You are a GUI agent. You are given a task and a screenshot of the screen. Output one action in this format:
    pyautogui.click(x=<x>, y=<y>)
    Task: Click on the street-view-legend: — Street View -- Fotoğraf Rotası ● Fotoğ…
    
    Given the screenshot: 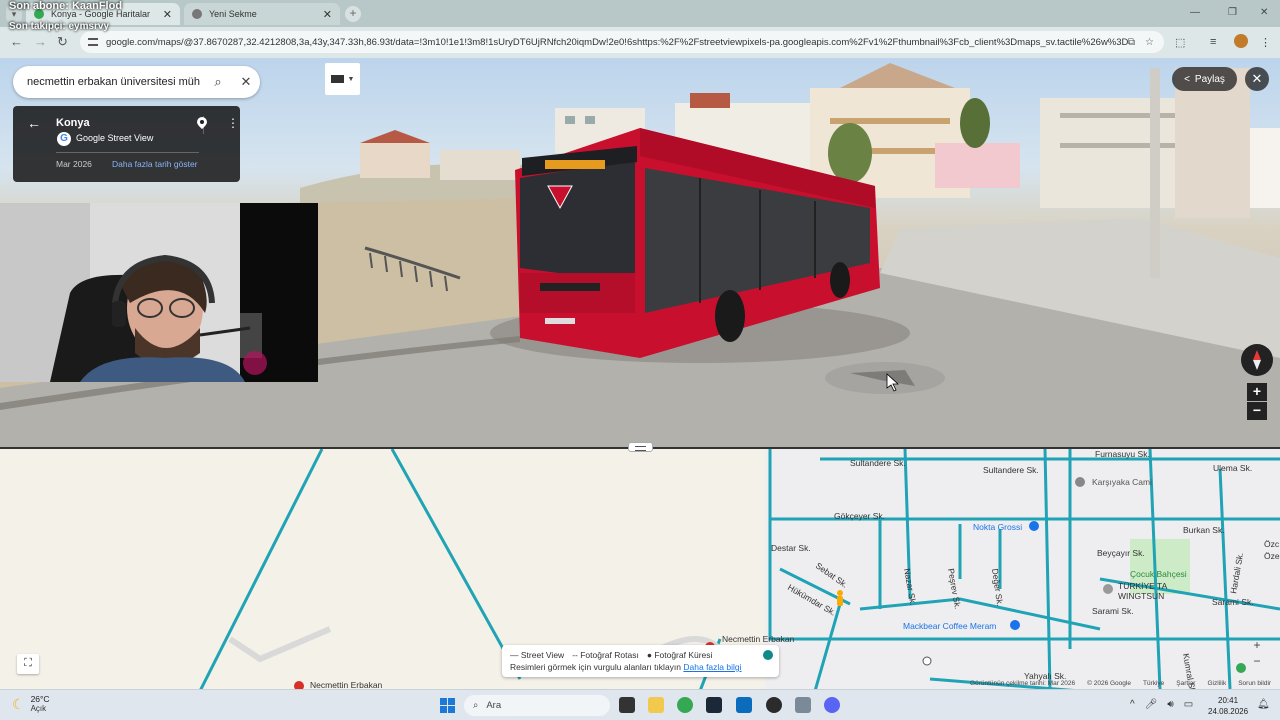 What is the action you would take?
    pyautogui.click(x=640, y=661)
    